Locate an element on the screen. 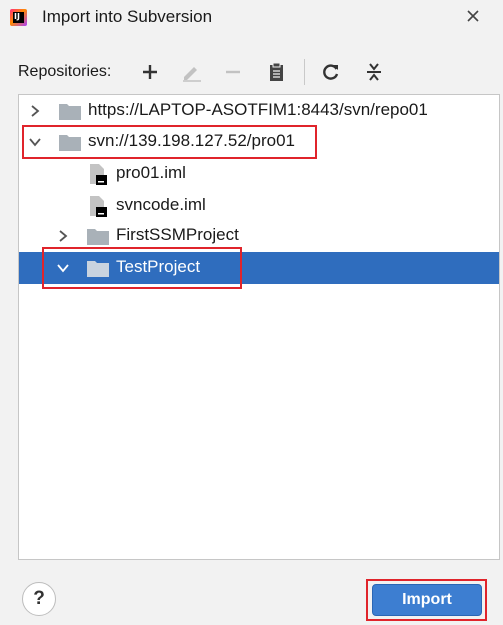  clipboard-icon is located at coordinates (276, 72).